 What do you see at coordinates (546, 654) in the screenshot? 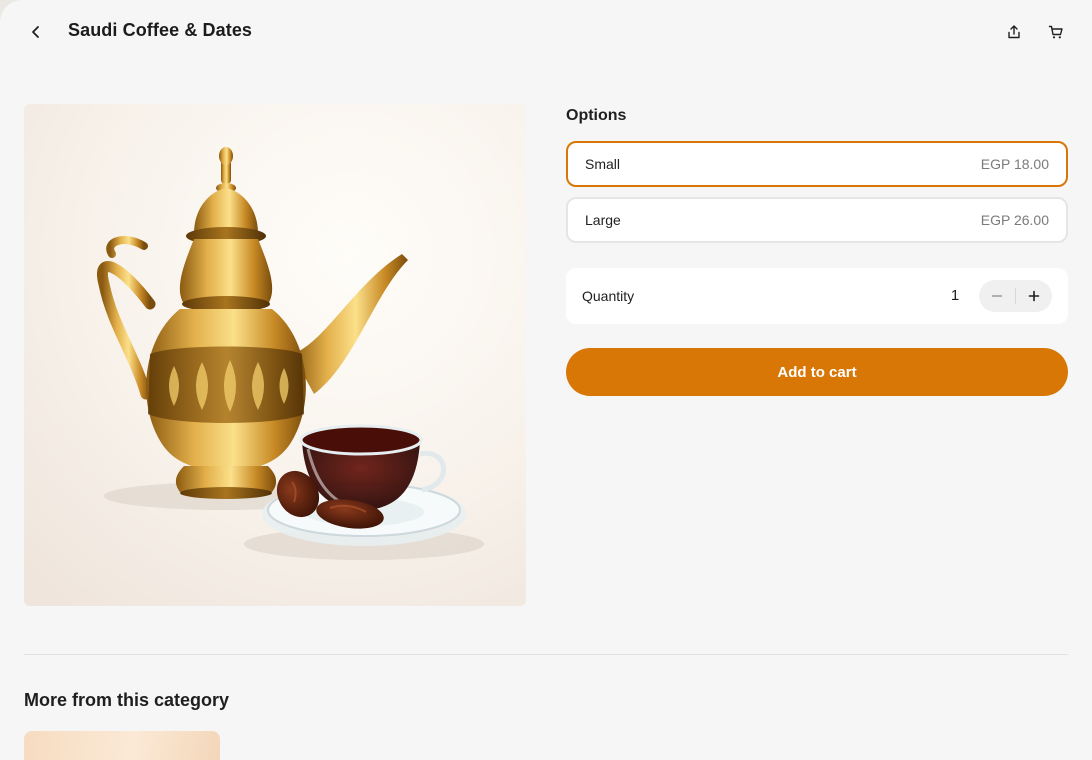
I see `section-divider` at bounding box center [546, 654].